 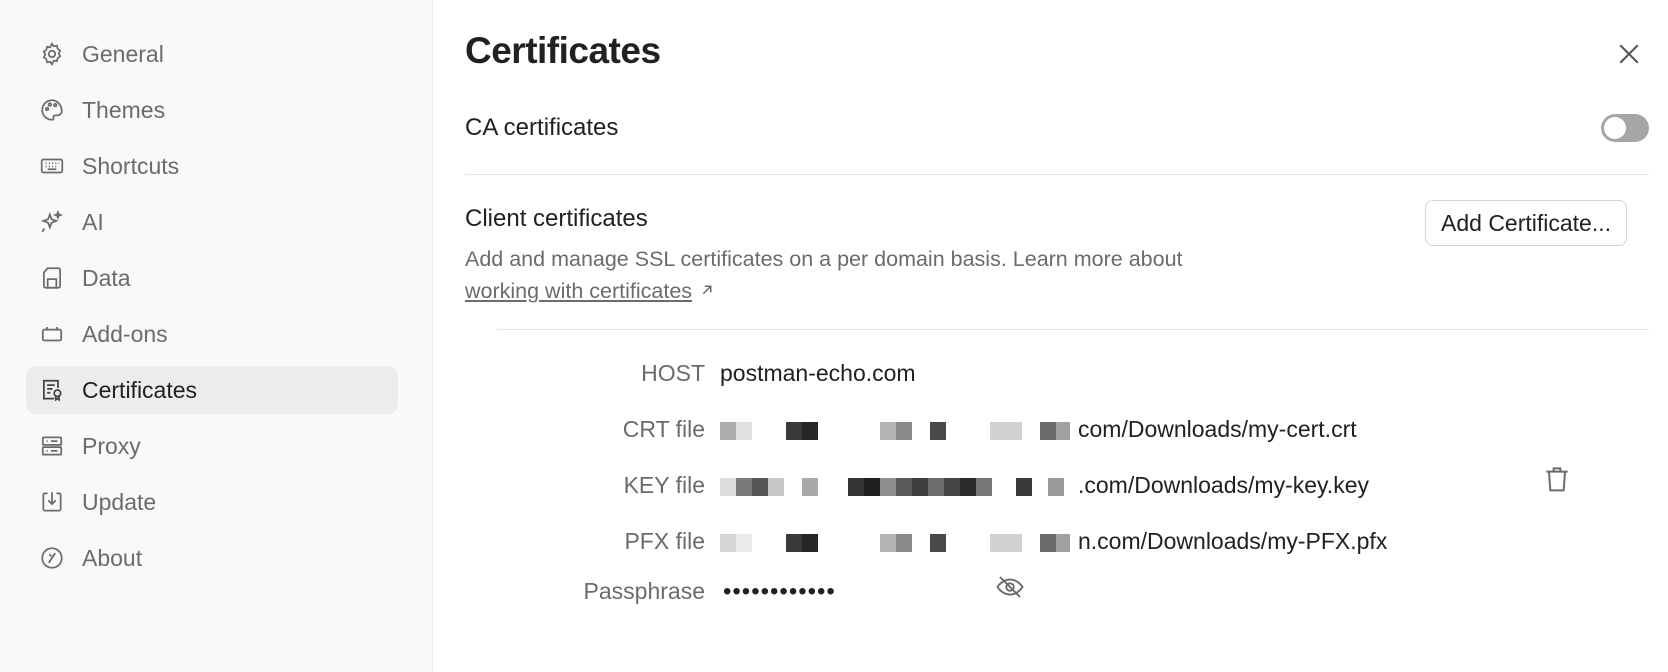 I want to click on sidebar-item-label: Shortcuts, so click(x=131, y=165).